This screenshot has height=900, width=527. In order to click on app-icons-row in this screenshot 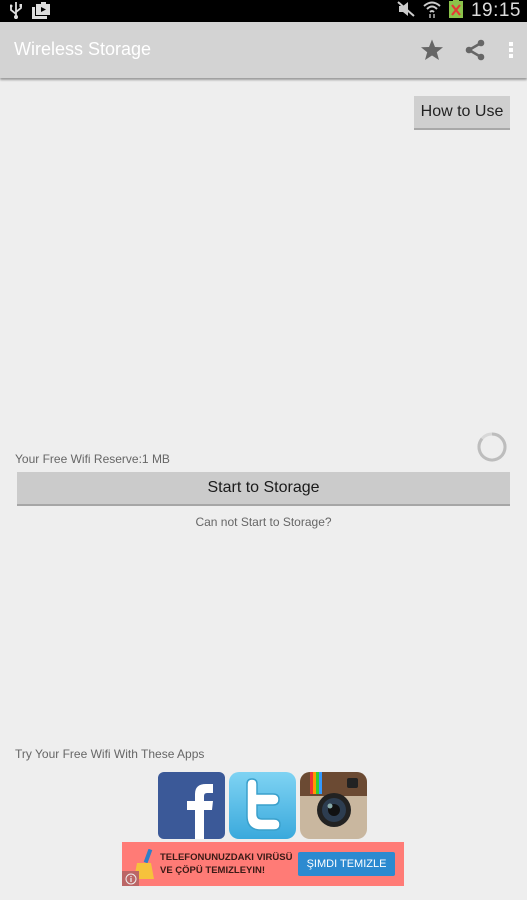, I will do `click(262, 805)`.